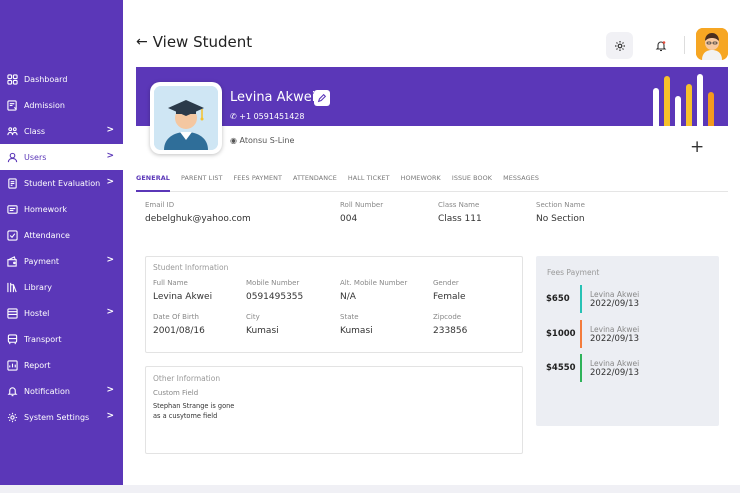 This screenshot has height=493, width=740. I want to click on sidebar-item-label: Notification, so click(47, 391).